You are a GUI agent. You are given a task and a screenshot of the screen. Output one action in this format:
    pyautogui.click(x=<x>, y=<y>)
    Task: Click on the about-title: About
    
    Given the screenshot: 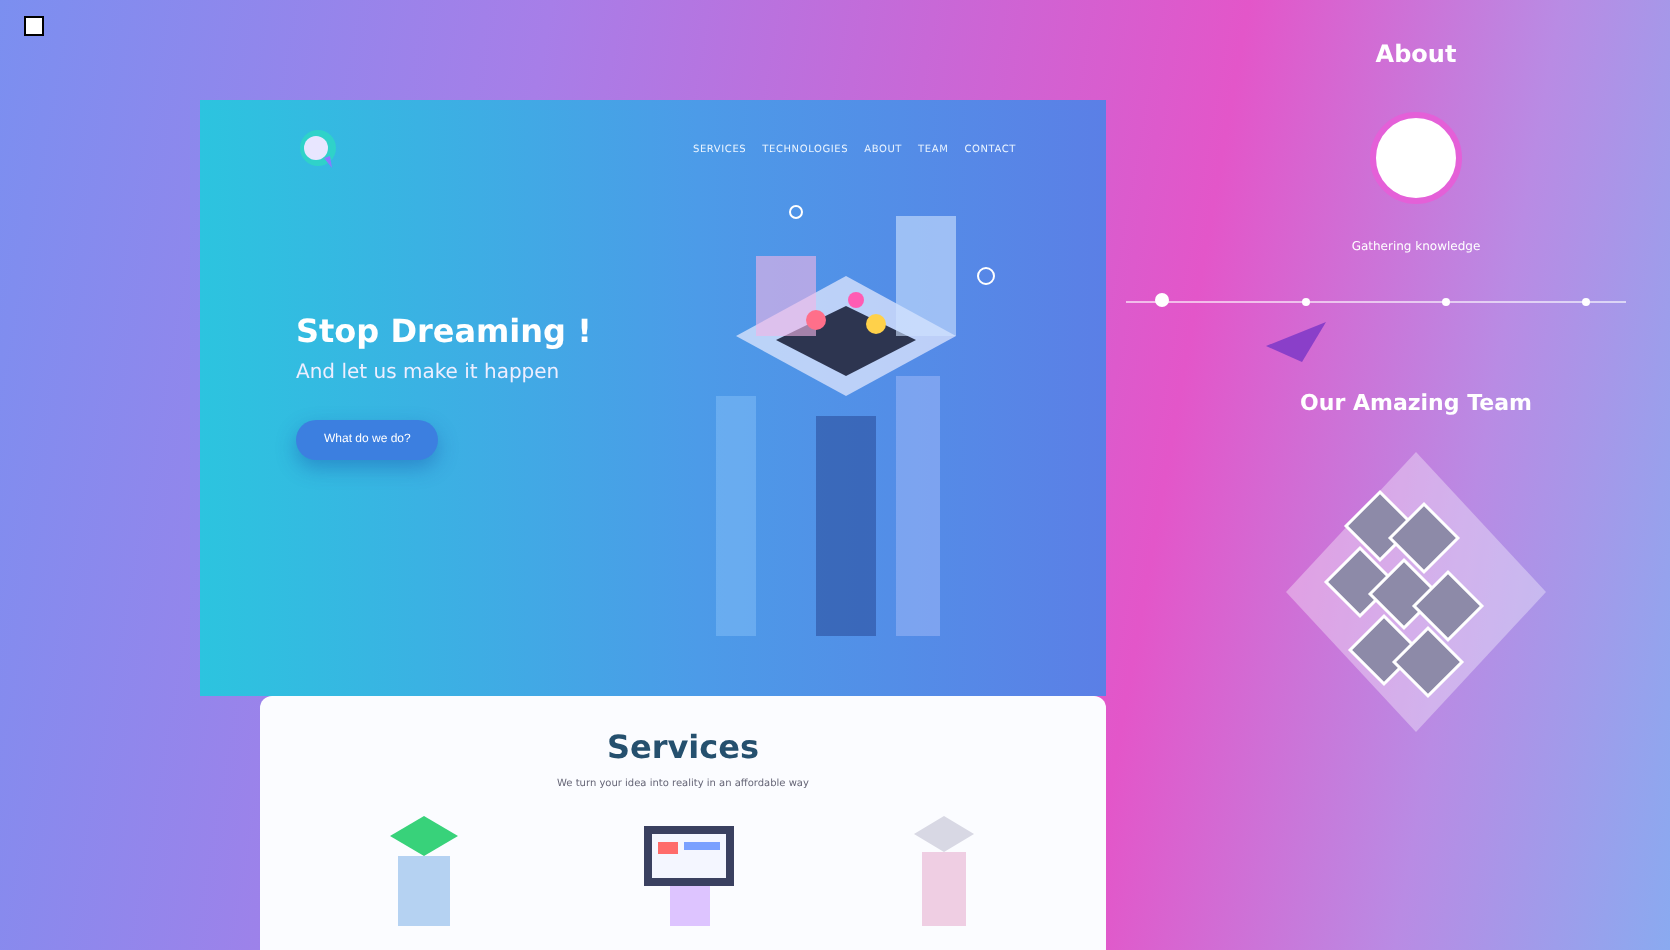 What is the action you would take?
    pyautogui.click(x=1416, y=54)
    